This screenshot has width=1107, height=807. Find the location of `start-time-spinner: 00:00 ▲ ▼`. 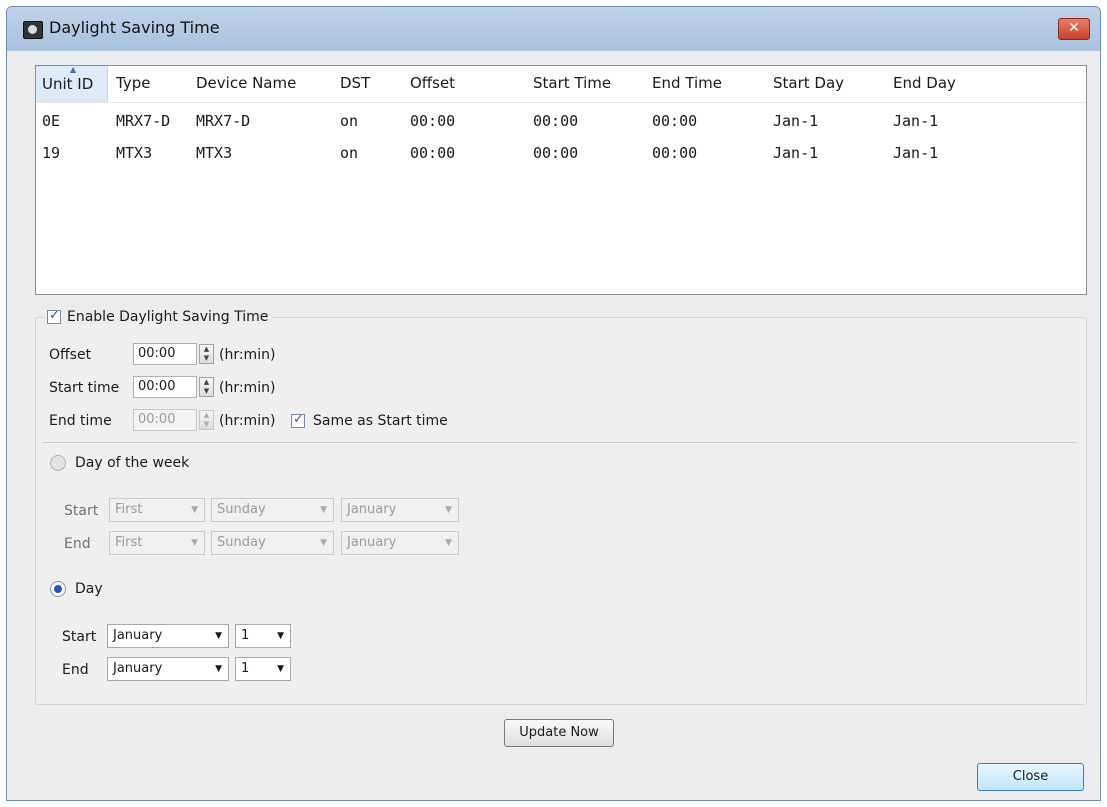

start-time-spinner: 00:00 ▲ ▼ is located at coordinates (175, 387).